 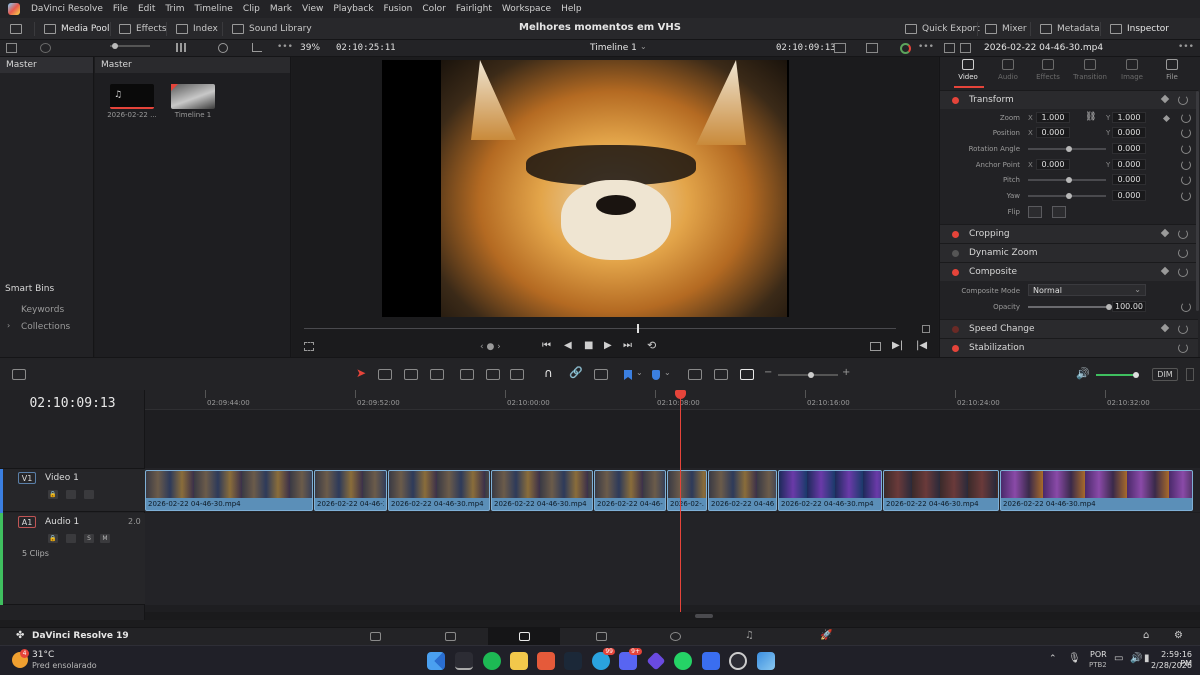 What do you see at coordinates (1136, 658) in the screenshot?
I see `volume-icon: 🔊` at bounding box center [1136, 658].